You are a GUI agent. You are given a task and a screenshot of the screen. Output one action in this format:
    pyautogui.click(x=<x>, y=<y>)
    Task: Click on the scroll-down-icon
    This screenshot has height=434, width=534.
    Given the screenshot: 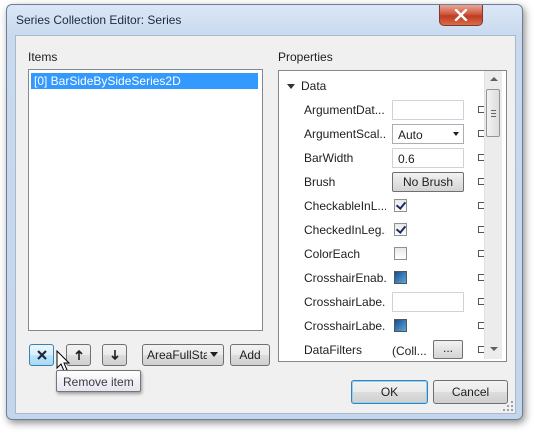 What is the action you would take?
    pyautogui.click(x=494, y=349)
    